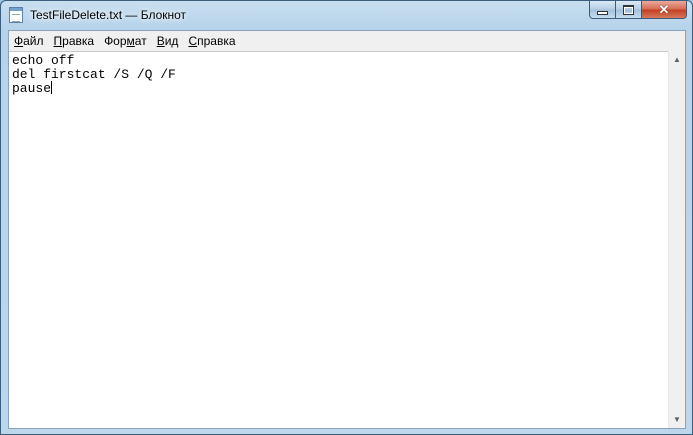  I want to click on menu-help-rest: правка, so click(216, 41).